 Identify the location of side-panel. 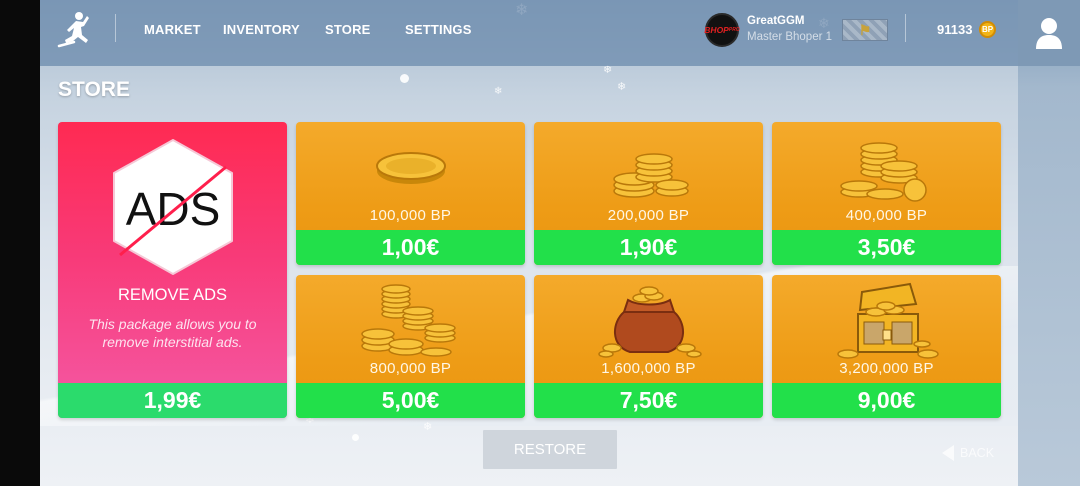
(1049, 243).